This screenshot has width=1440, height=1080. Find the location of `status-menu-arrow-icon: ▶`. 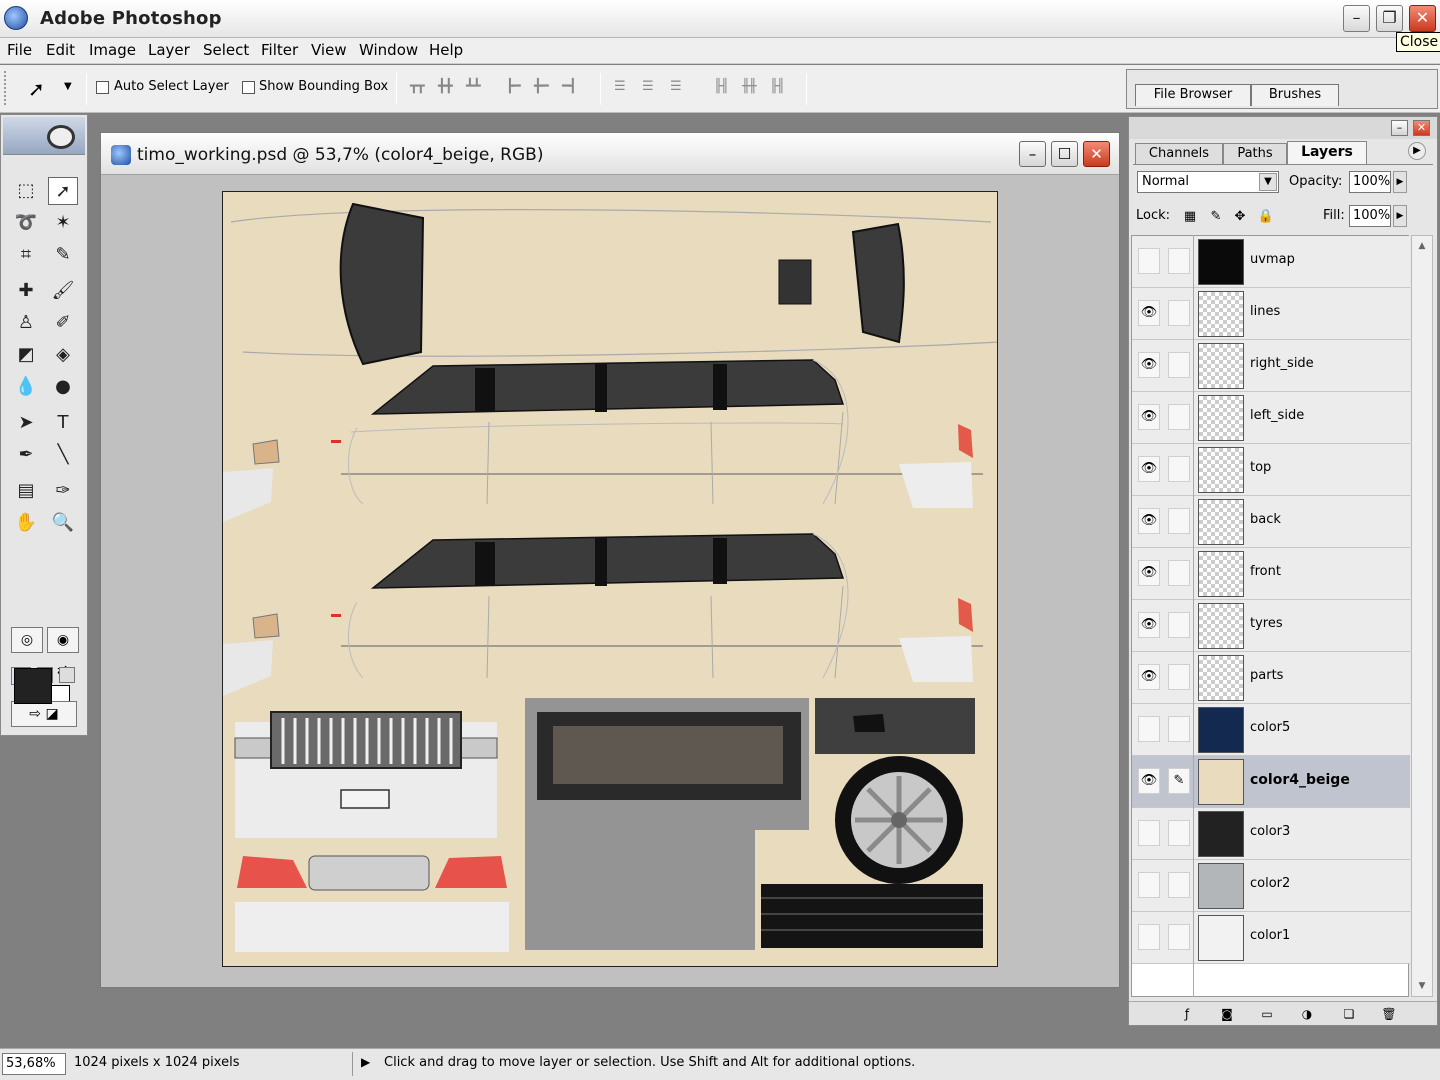

status-menu-arrow-icon: ▶ is located at coordinates (365, 1062).